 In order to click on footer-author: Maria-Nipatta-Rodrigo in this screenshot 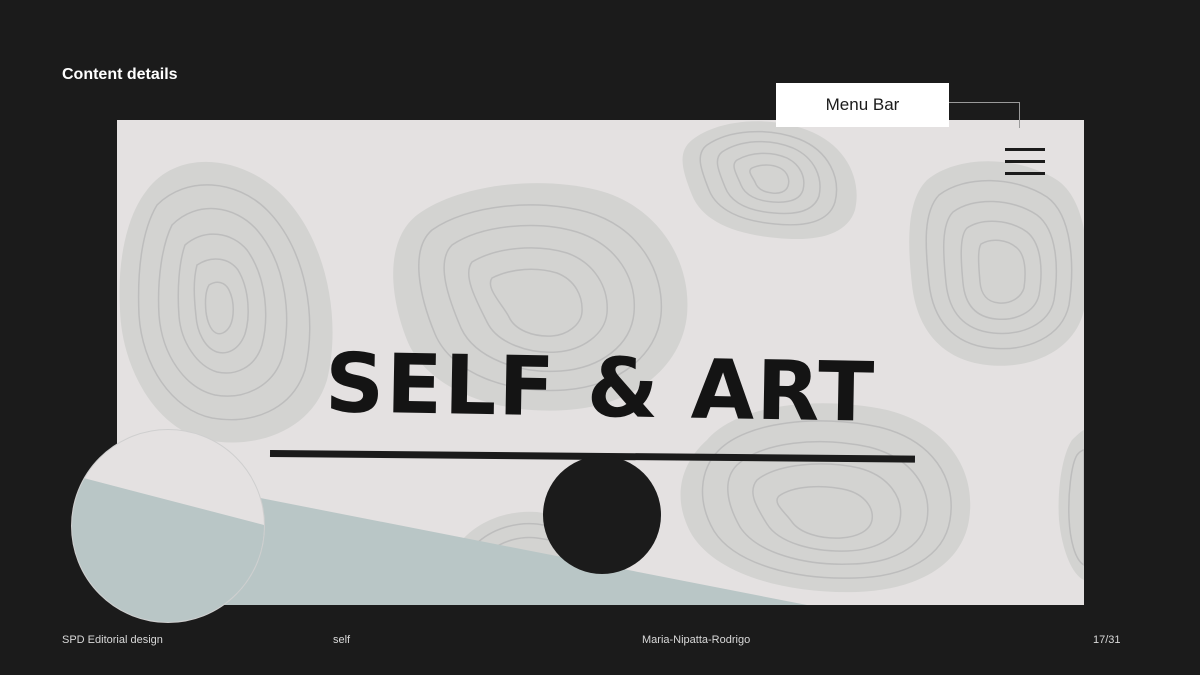, I will do `click(696, 640)`.